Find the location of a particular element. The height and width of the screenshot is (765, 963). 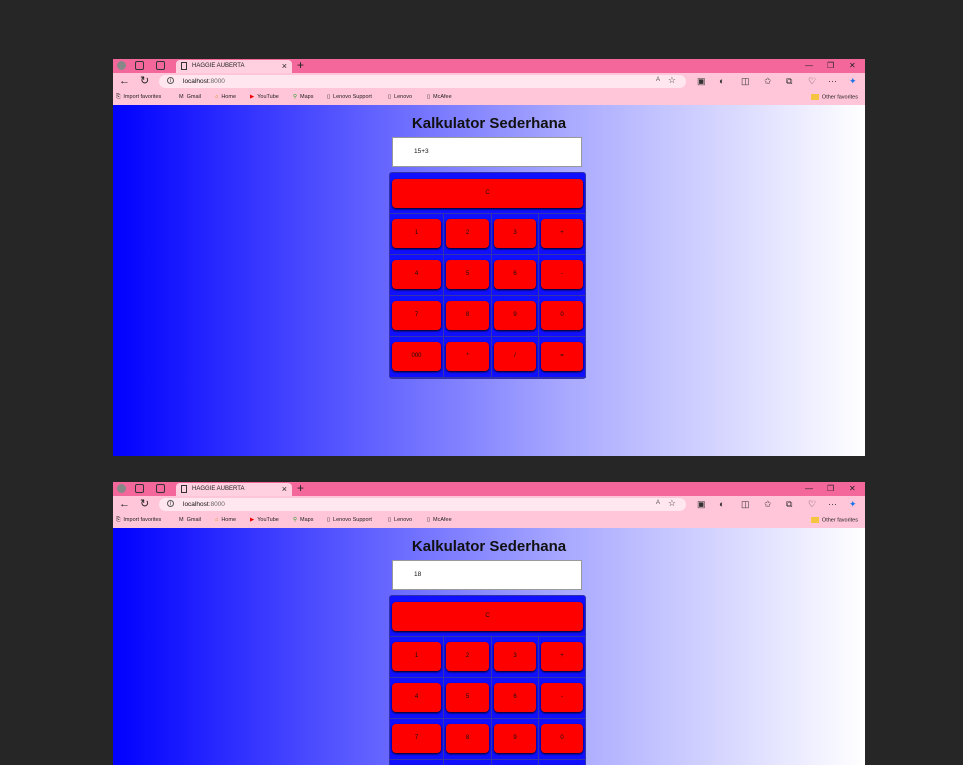

key-multiply-button: * is located at coordinates (467, 356).